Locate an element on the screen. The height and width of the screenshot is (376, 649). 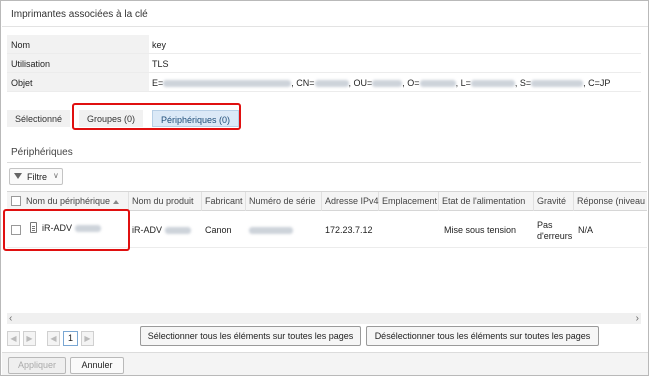
column-header-serial: Numéro de série is located at coordinates (284, 201).